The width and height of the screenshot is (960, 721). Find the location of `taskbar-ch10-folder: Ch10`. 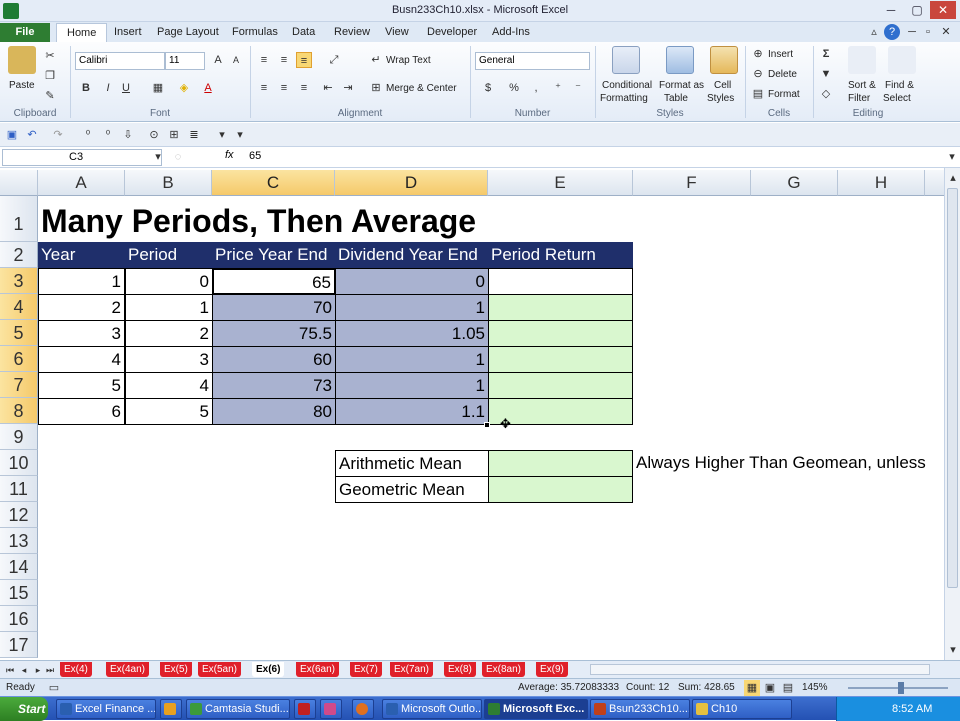

taskbar-ch10-folder: Ch10 is located at coordinates (742, 709).